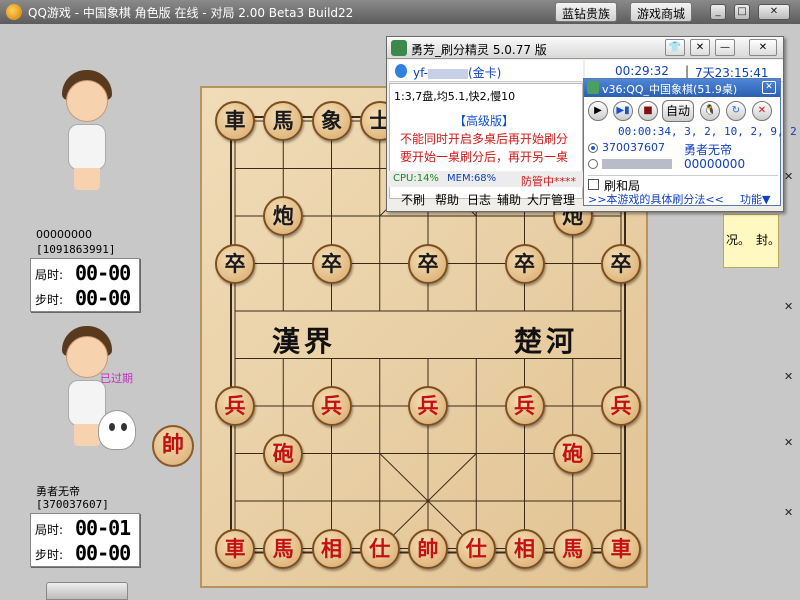 The height and width of the screenshot is (600, 800). What do you see at coordinates (103, 273) in the screenshot?
I see `game-time-value: 00-00` at bounding box center [103, 273].